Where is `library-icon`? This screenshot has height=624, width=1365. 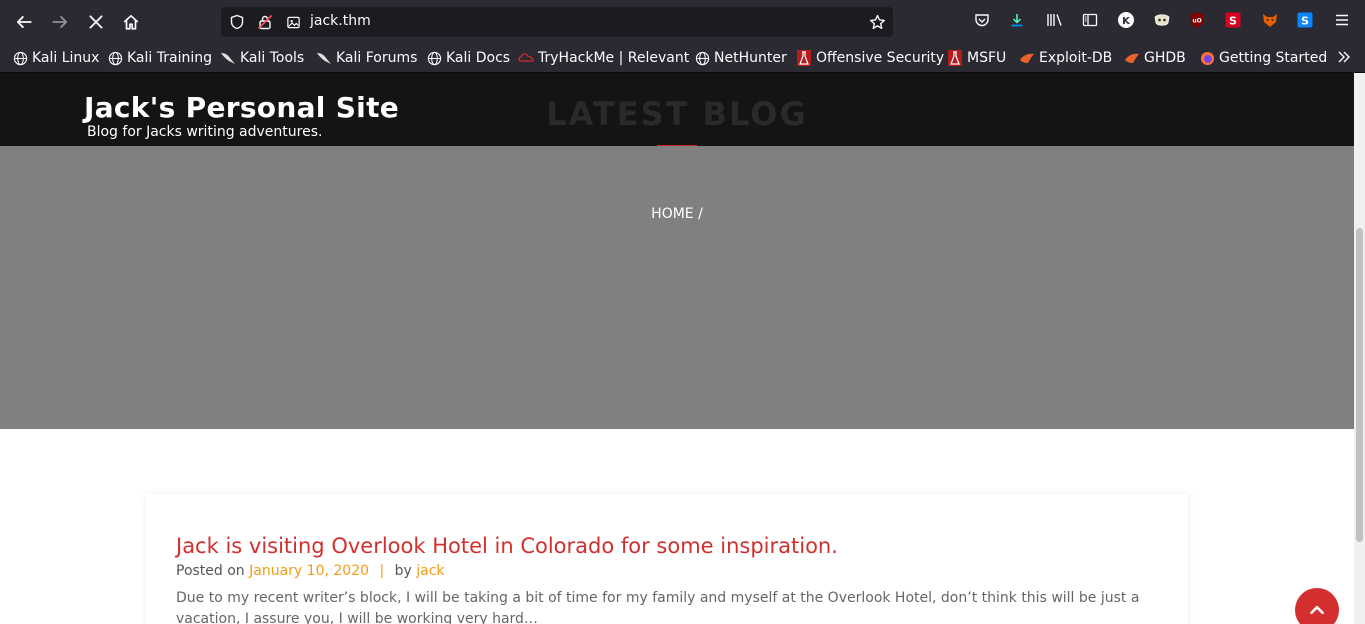 library-icon is located at coordinates (1054, 20).